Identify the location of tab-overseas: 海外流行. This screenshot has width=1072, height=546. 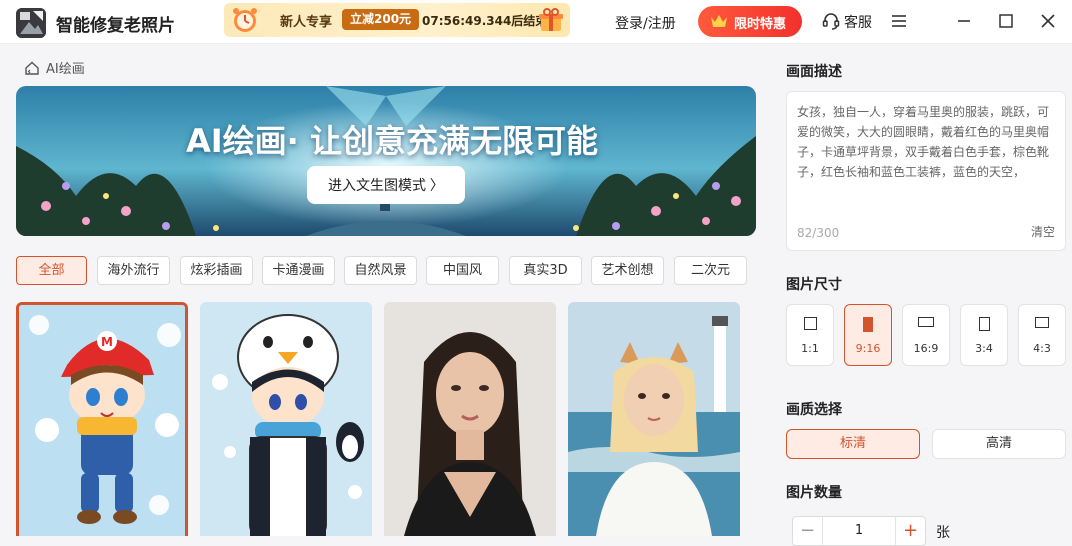
(133, 270).